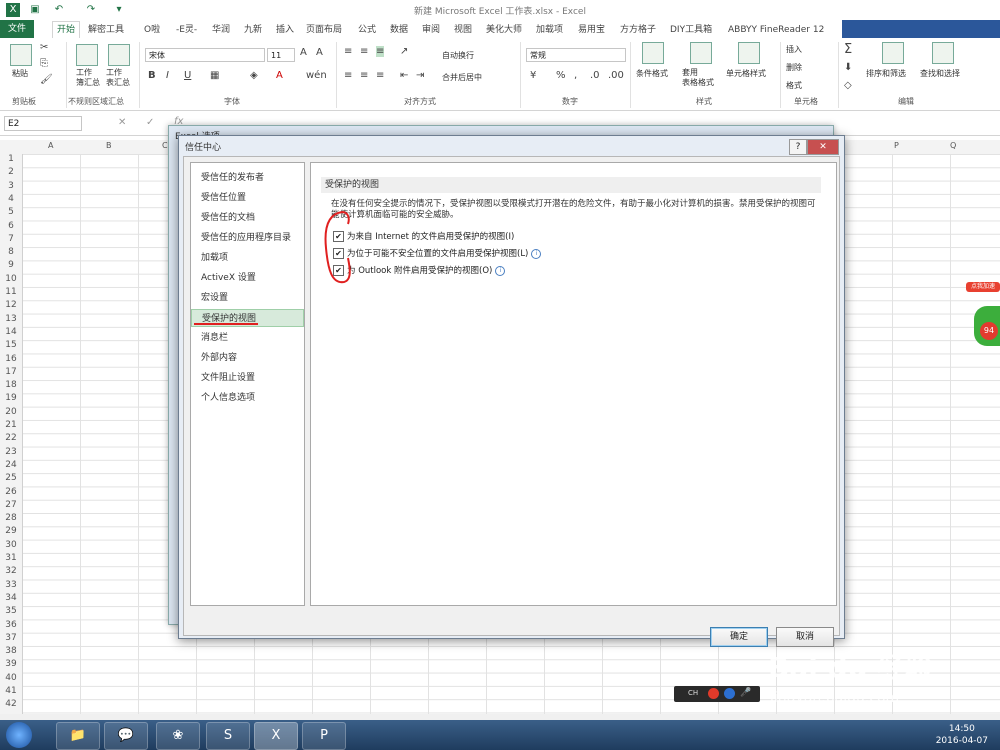 The width and height of the screenshot is (1000, 750). What do you see at coordinates (693, 693) in the screenshot?
I see `ime-language: CH` at bounding box center [693, 693].